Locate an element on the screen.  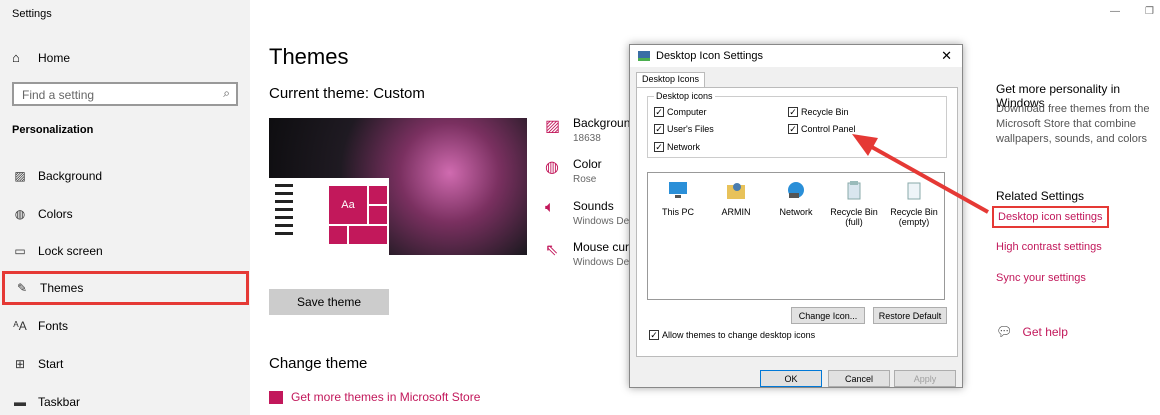
page-title: Themes is located at coordinates (309, 56).